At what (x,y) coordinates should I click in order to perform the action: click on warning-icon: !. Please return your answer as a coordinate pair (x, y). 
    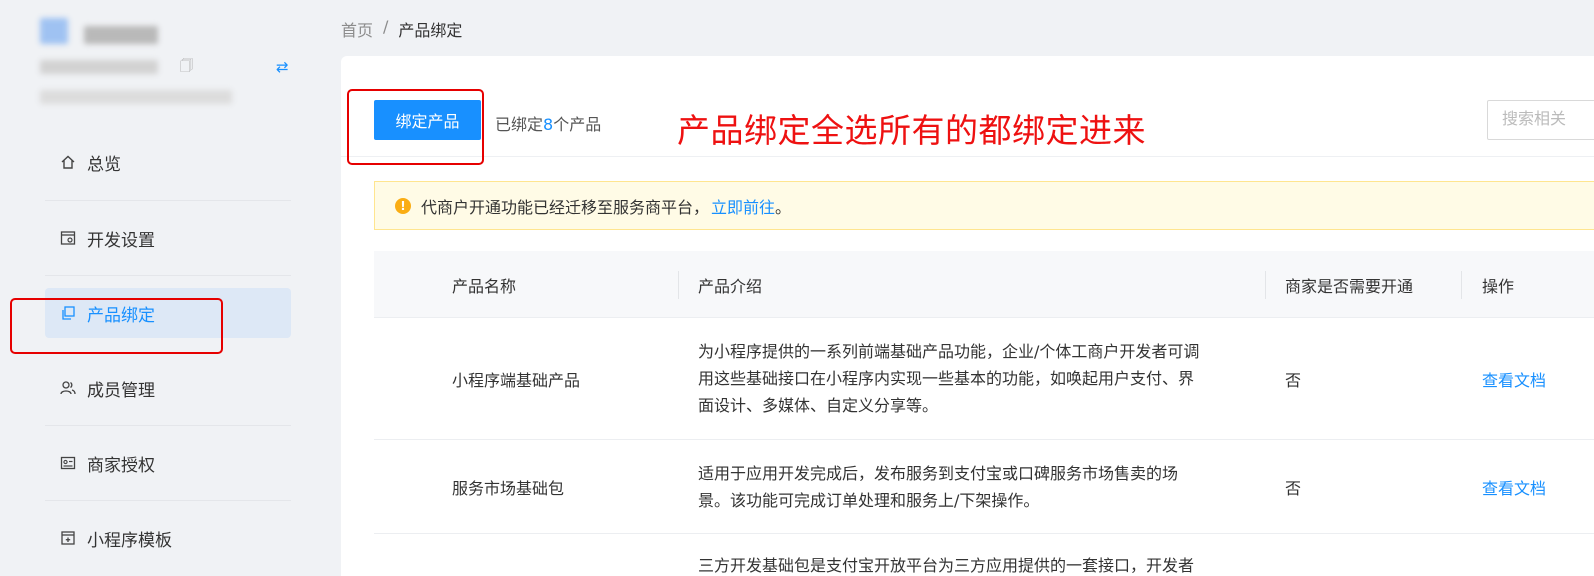
    Looking at the image, I should click on (403, 205).